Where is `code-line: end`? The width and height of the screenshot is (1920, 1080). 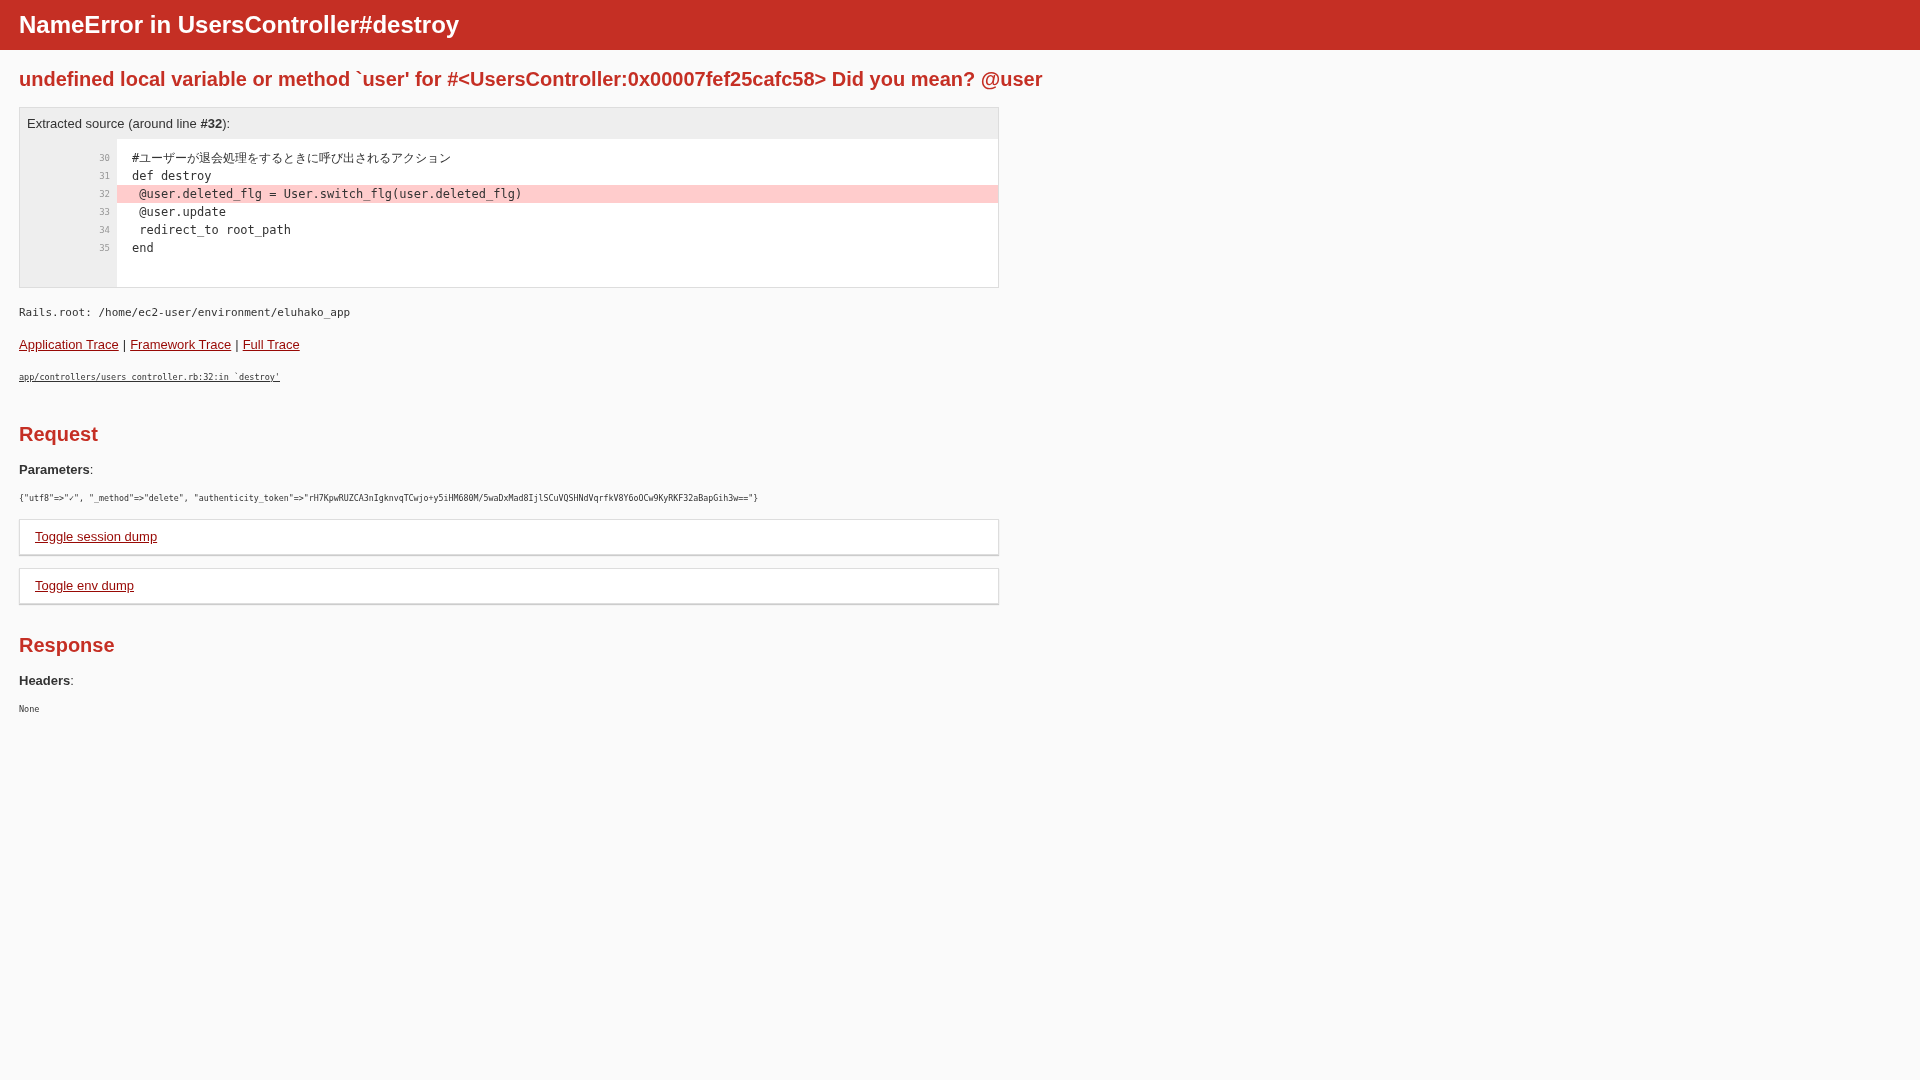
code-line: end is located at coordinates (143, 248).